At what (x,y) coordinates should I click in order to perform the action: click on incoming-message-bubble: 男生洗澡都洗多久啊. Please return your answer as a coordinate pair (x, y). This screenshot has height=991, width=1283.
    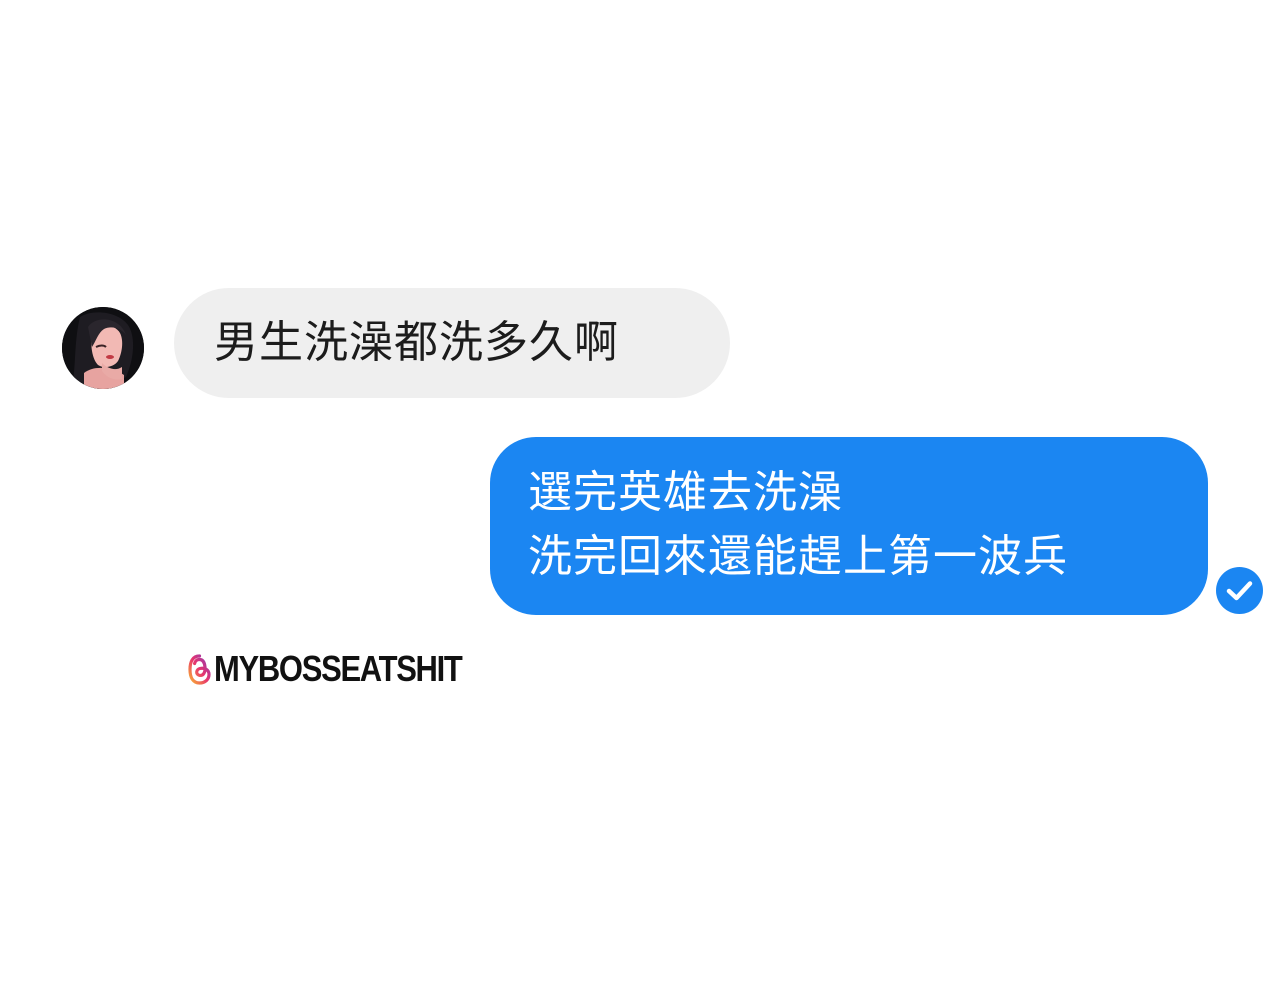
    Looking at the image, I should click on (452, 343).